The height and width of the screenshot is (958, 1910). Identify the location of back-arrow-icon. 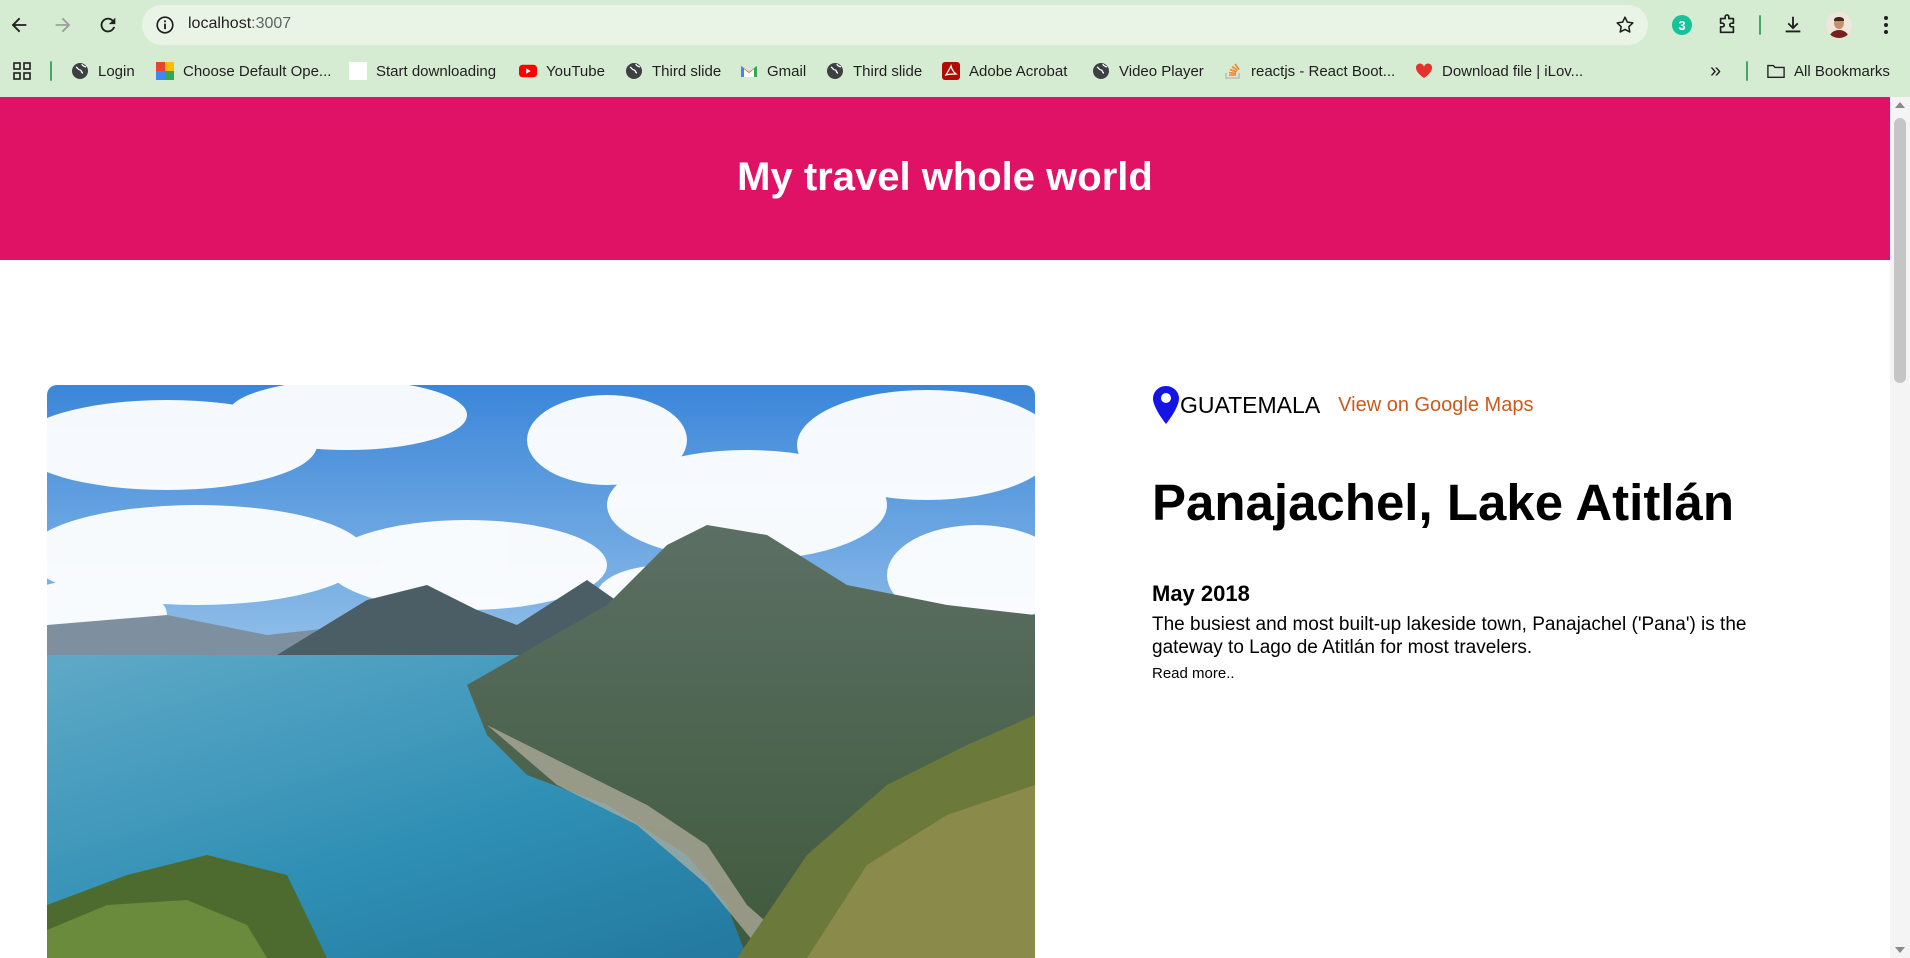
(19, 25).